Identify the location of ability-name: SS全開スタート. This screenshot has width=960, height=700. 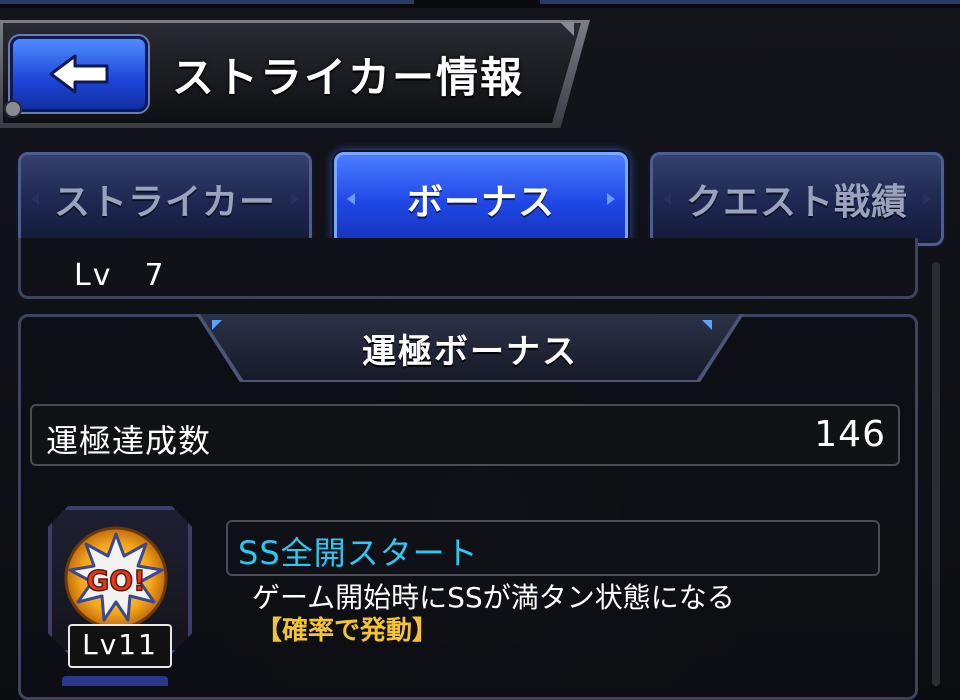
(358, 553).